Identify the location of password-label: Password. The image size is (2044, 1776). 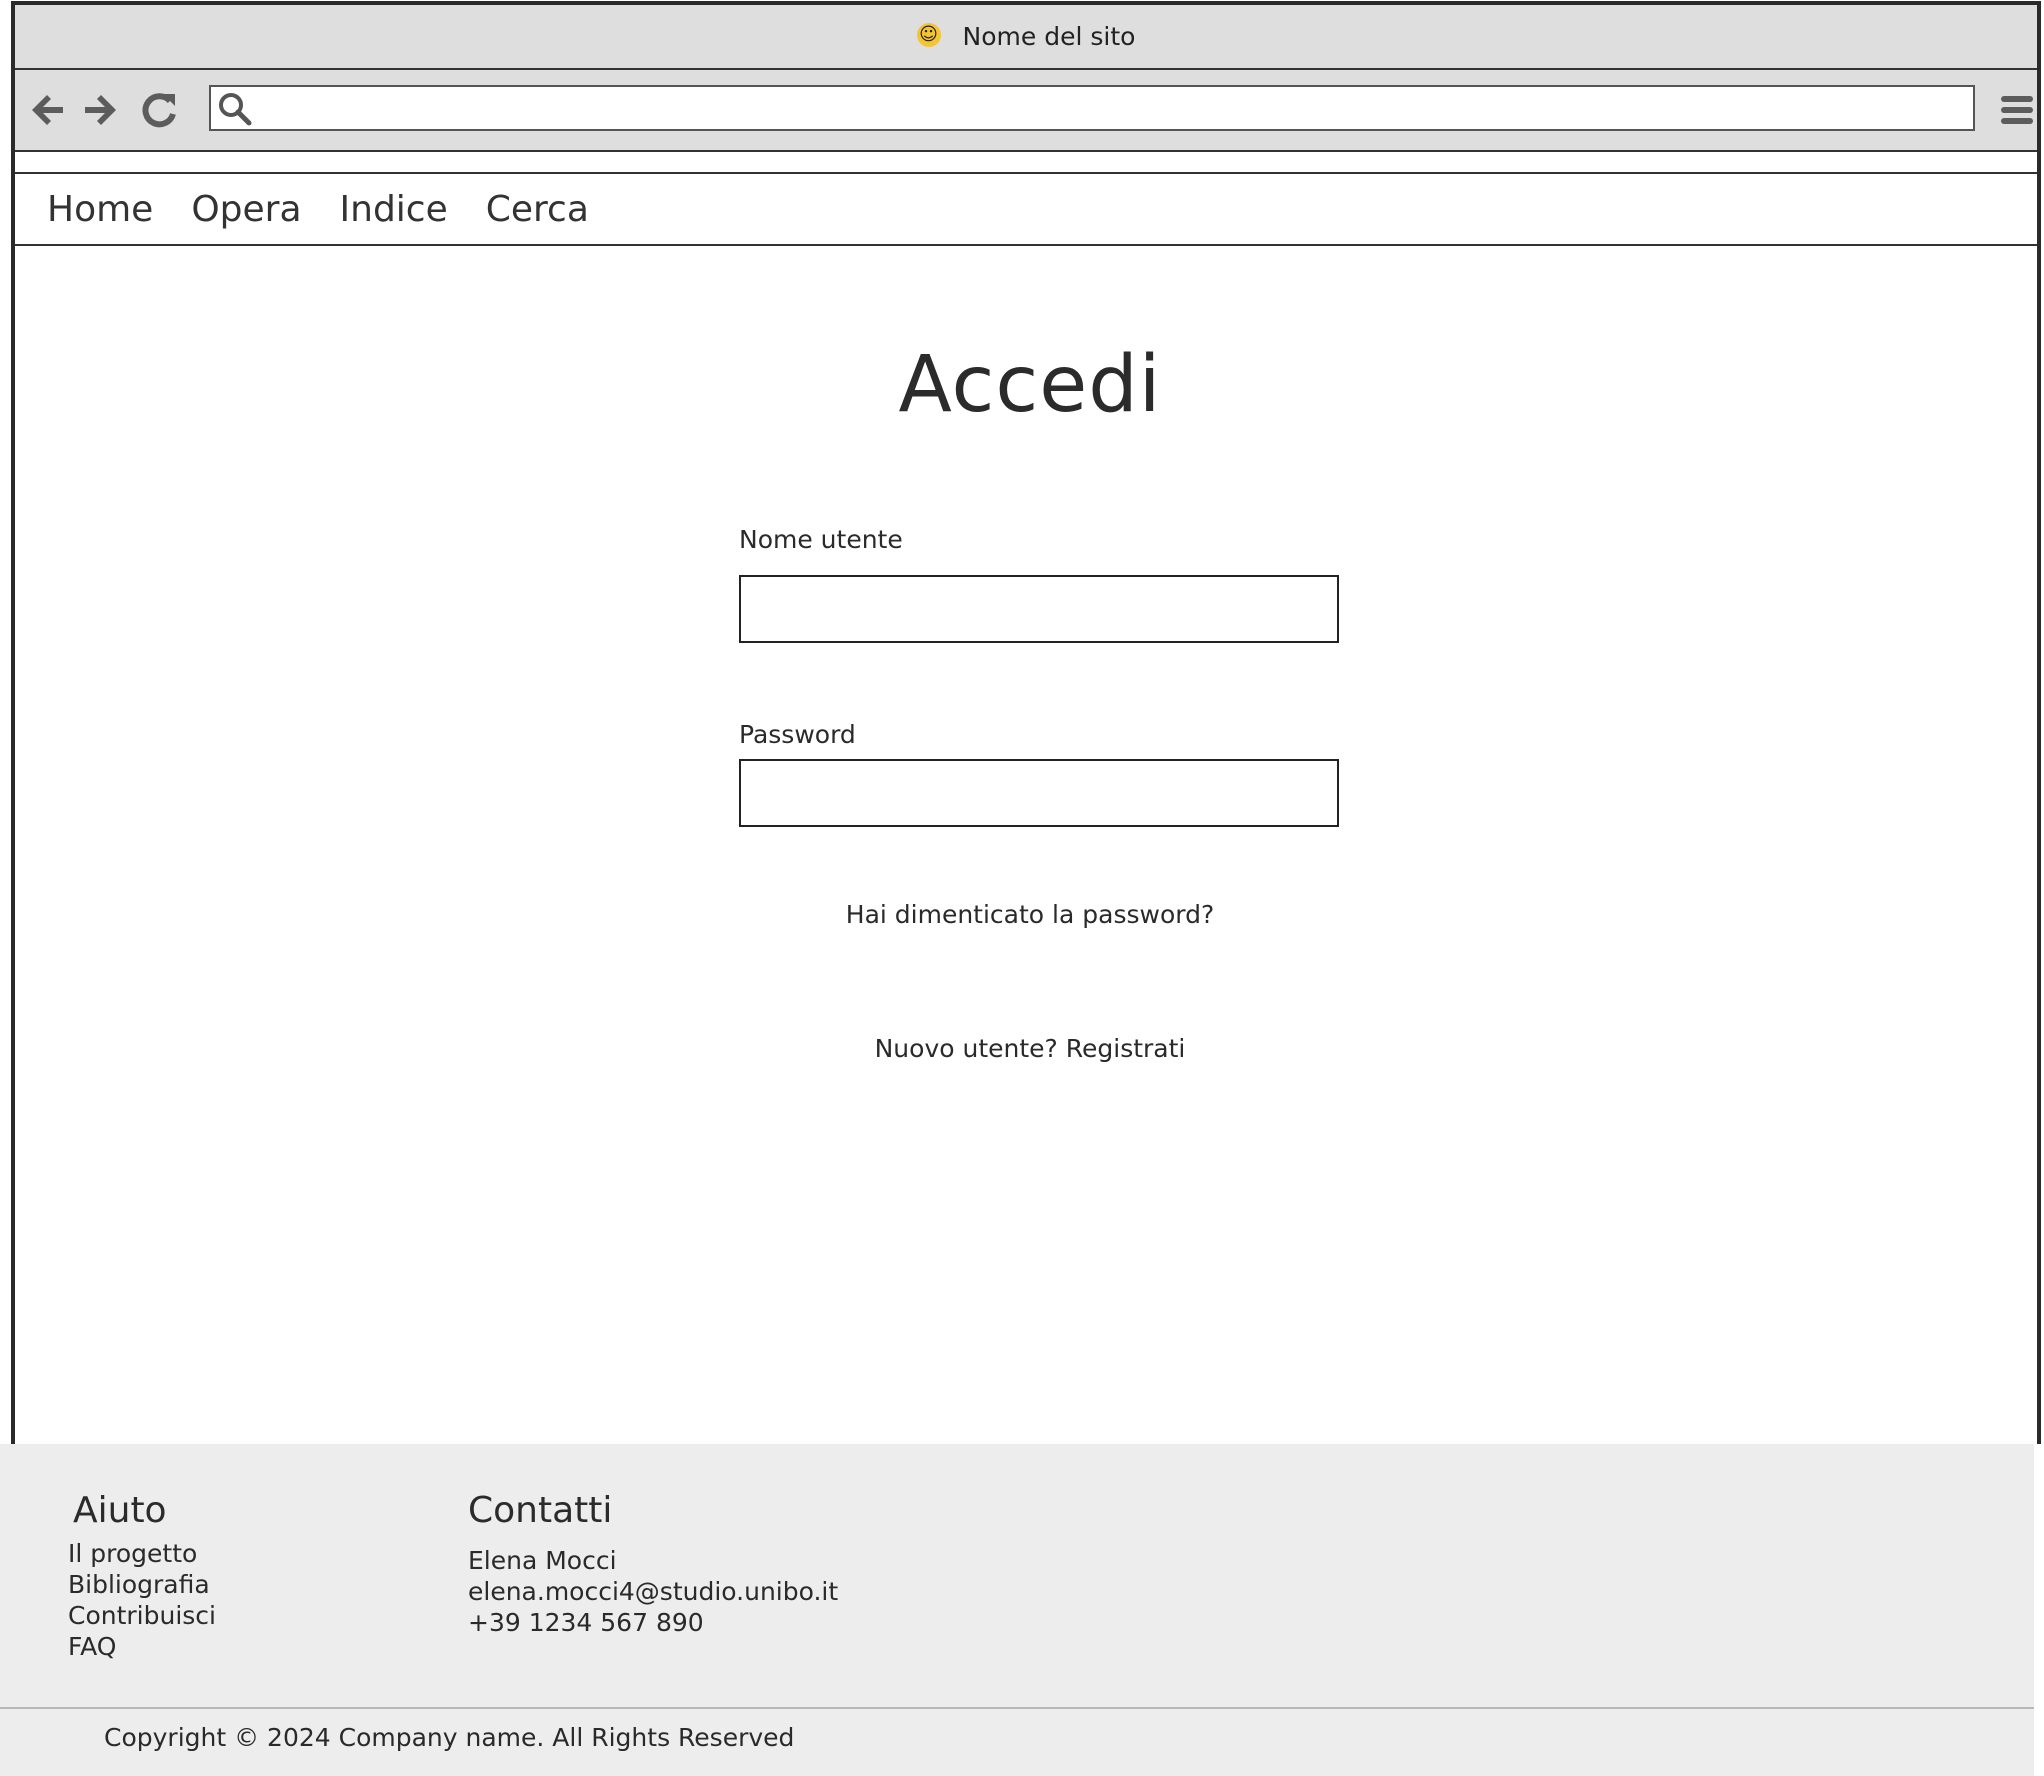
(797, 734).